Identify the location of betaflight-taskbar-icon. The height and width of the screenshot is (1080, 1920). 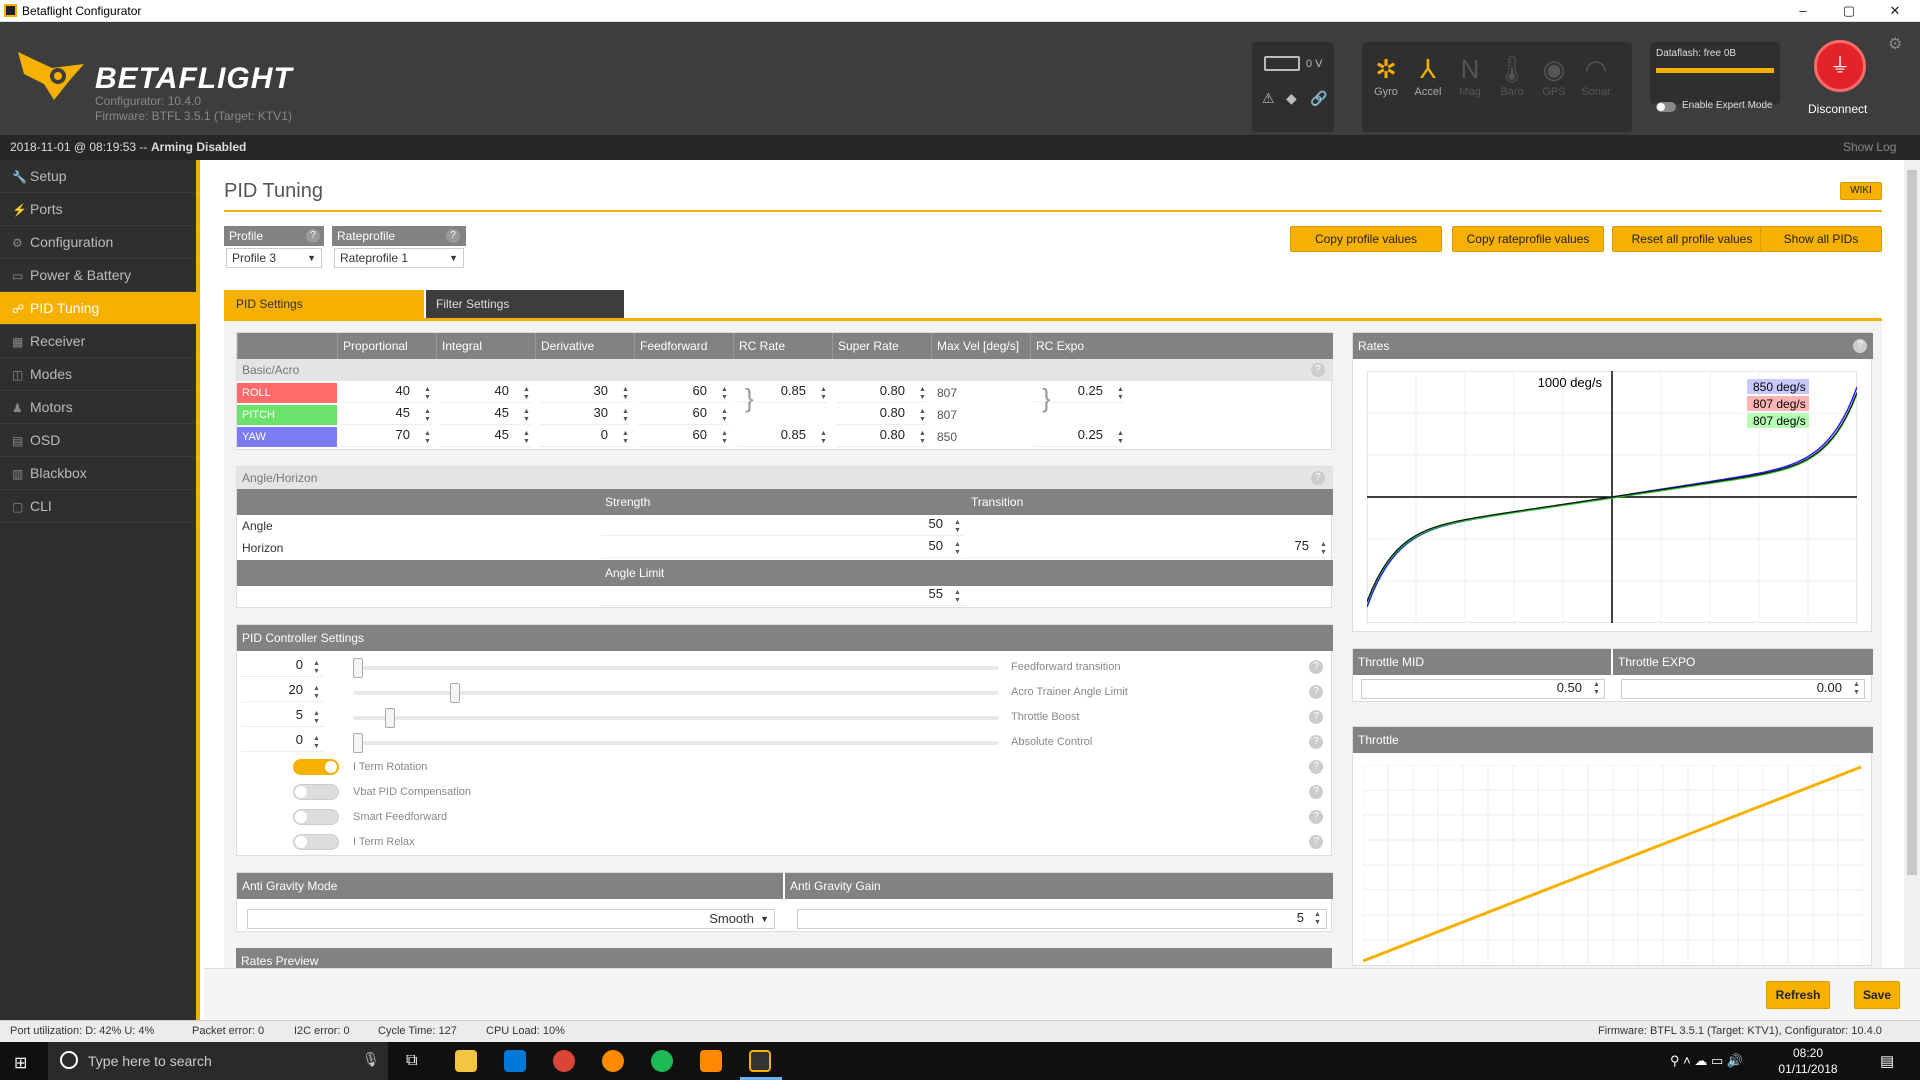
(760, 1061).